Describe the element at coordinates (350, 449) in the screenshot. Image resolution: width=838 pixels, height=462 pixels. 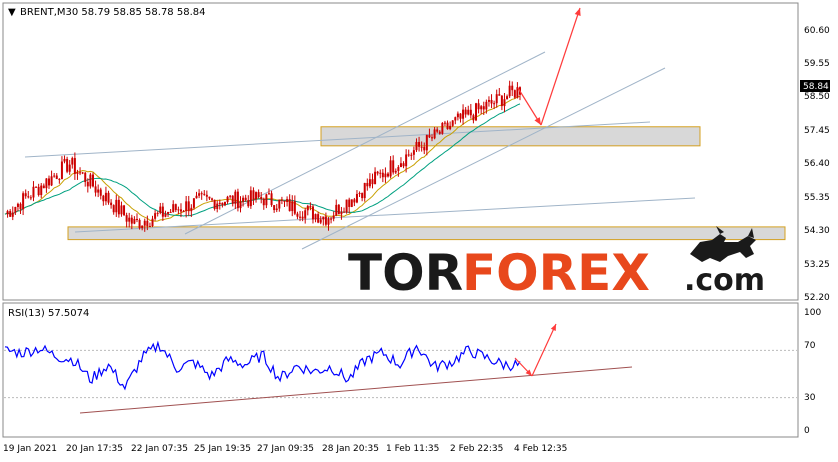
I see `time-tick: 28 Jan 20:35` at that location.